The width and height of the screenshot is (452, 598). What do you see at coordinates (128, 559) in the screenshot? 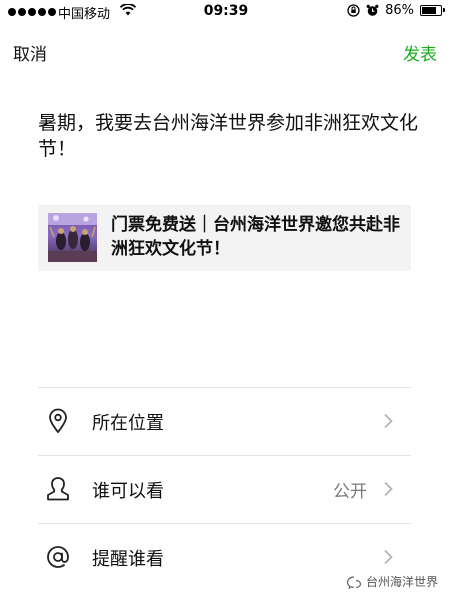
I see `option-label: 提醒谁看` at bounding box center [128, 559].